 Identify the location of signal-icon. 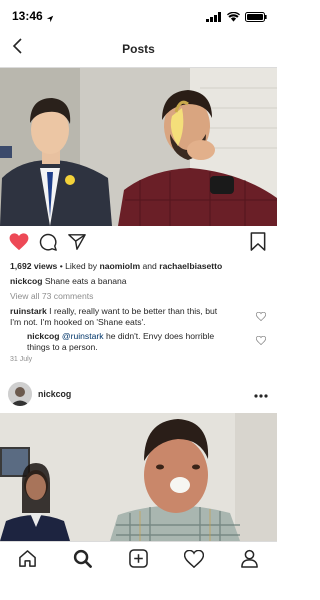
(214, 18).